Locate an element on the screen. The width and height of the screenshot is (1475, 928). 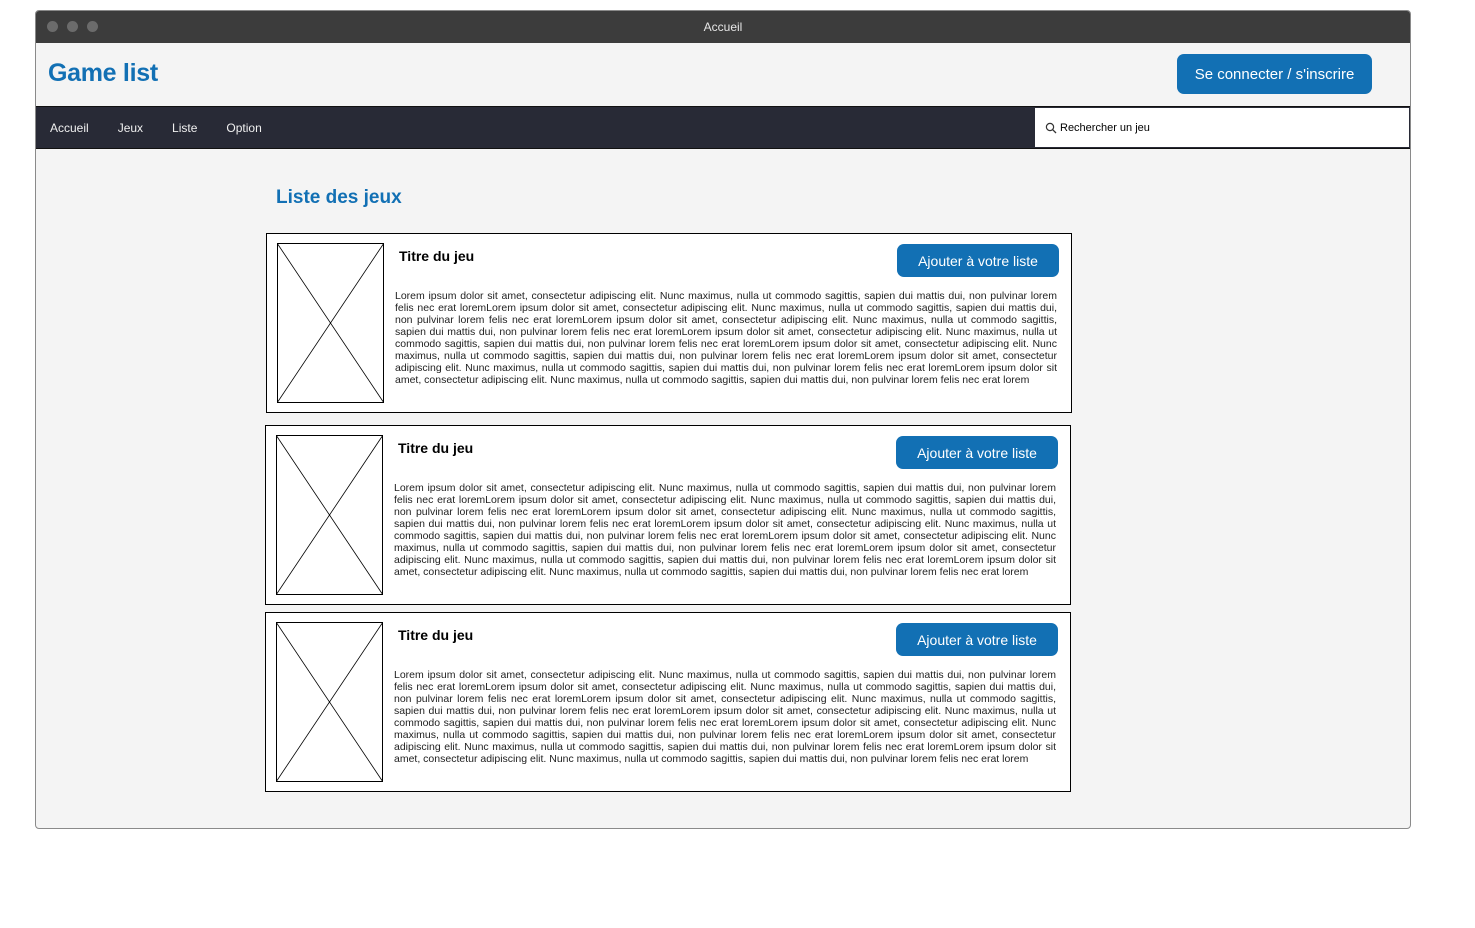
main-navbar: Accueil Jeux Liste Option is located at coordinates (723, 127).